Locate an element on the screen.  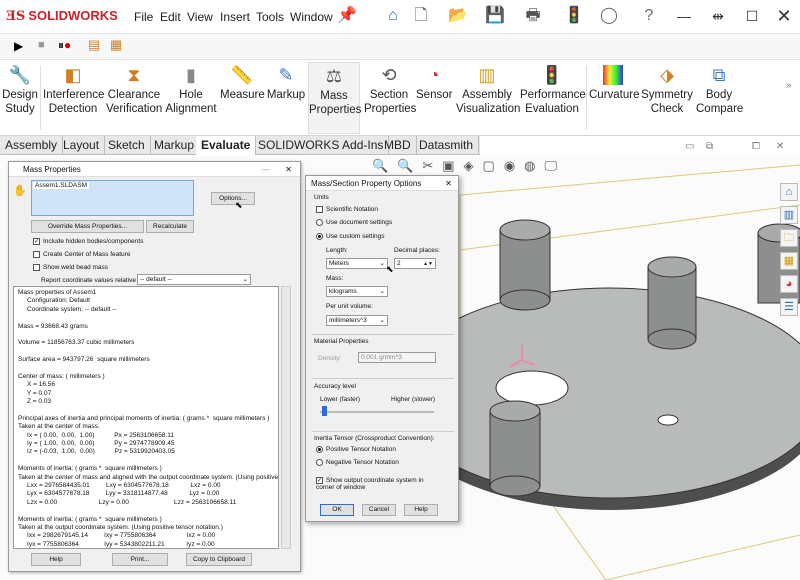
accuracy-slider-thumb is located at coordinates (324, 411).